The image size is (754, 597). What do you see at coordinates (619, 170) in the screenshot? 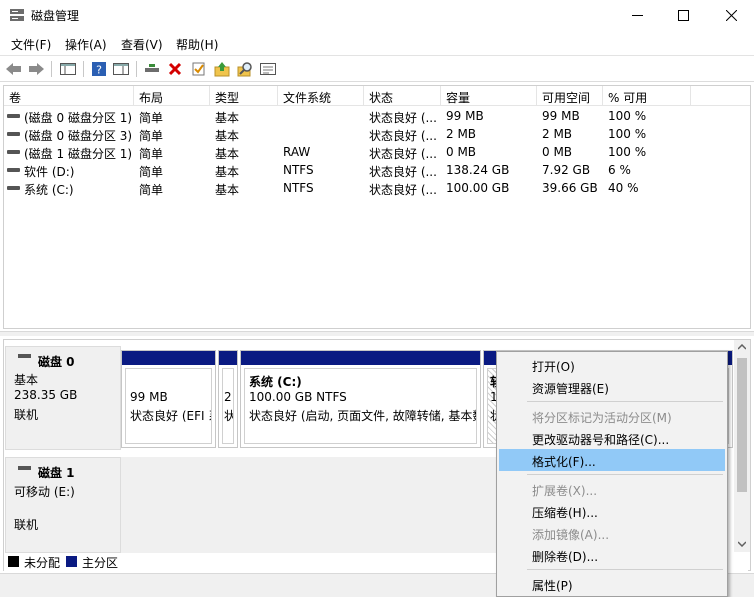
I see `volume-percent-free: 6 %` at bounding box center [619, 170].